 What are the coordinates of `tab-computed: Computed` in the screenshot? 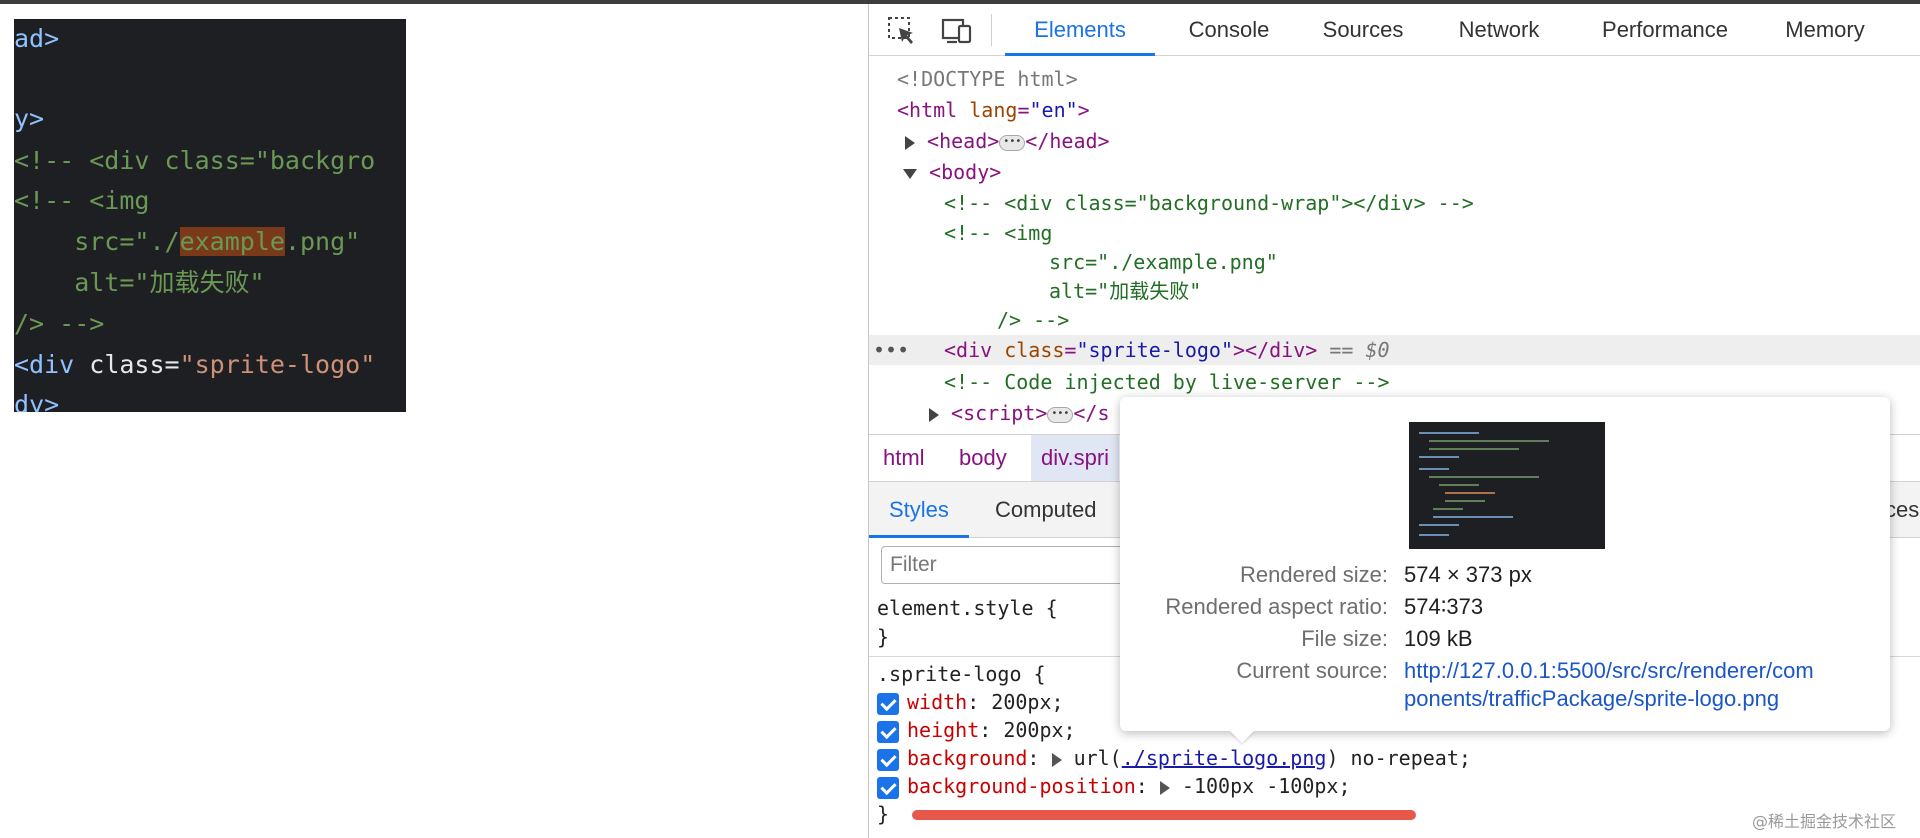 It's located at (1046, 510).